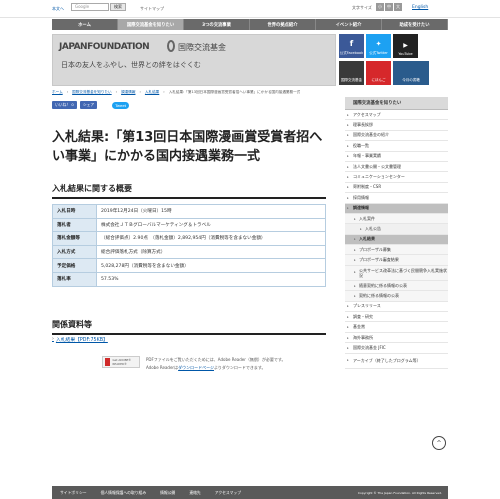  I want to click on breadcrumb-procurement: 調達情報, so click(128, 92).